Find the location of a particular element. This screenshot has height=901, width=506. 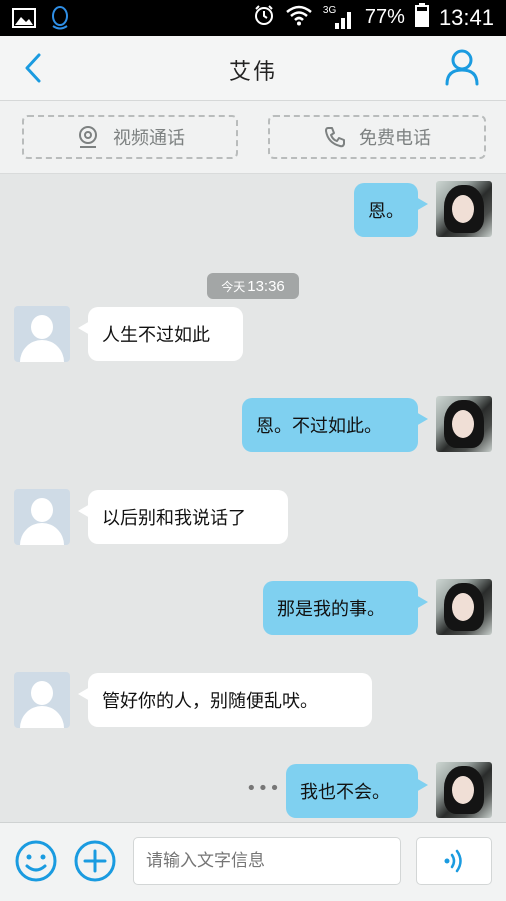

message-bubble-outgoing: 那是我的事。 is located at coordinates (345, 608).